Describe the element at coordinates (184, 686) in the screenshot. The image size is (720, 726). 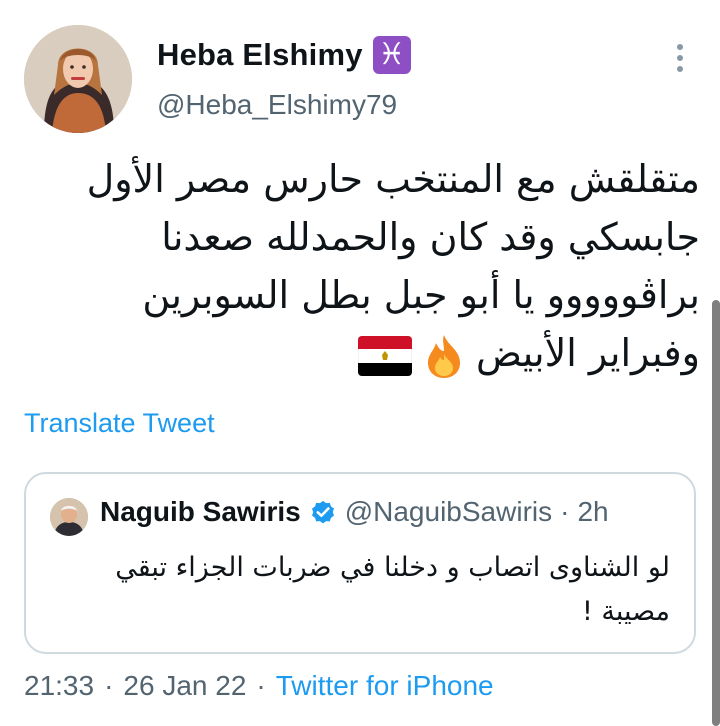
I see `tweet-date: 26 Jan 22` at that location.